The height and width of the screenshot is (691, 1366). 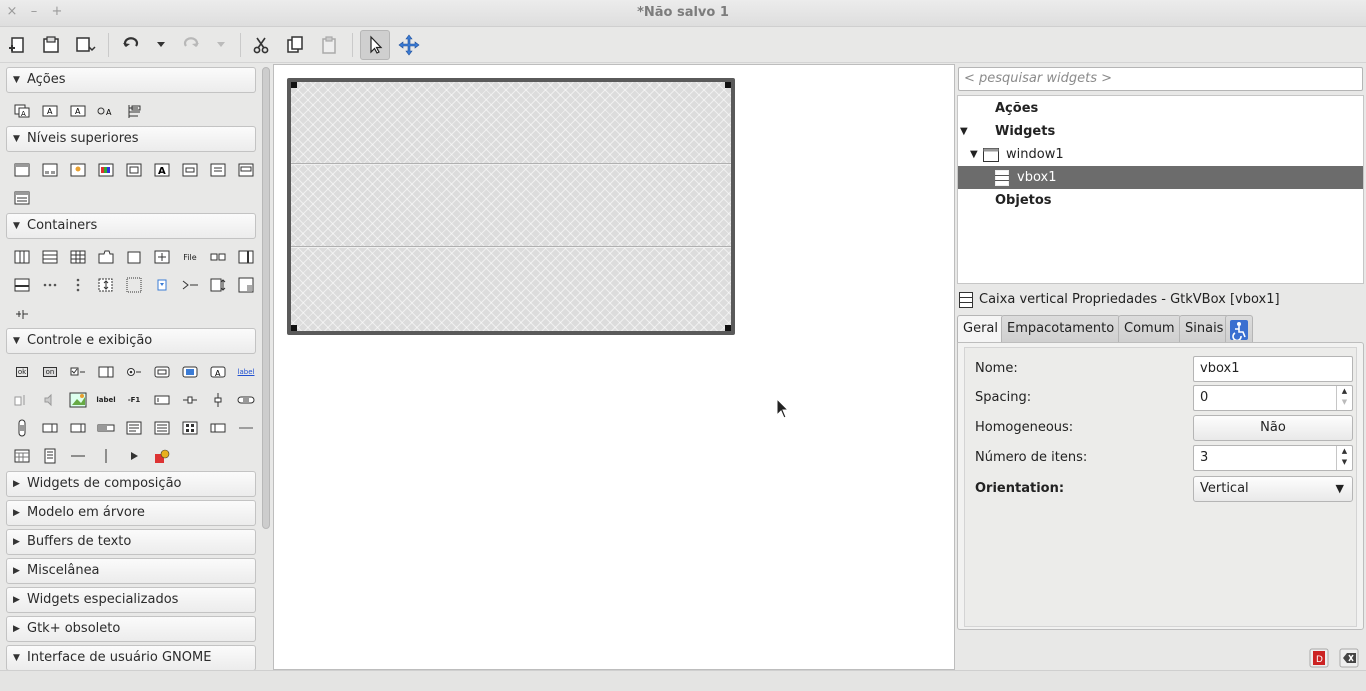 What do you see at coordinates (106, 170) in the screenshot?
I see `color-dialog-icon` at bounding box center [106, 170].